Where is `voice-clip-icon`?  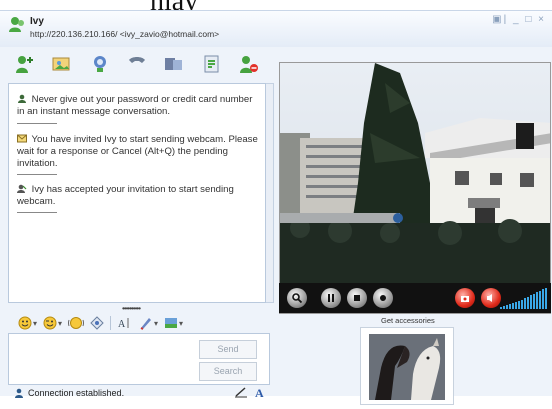 voice-clip-icon is located at coordinates (97, 323).